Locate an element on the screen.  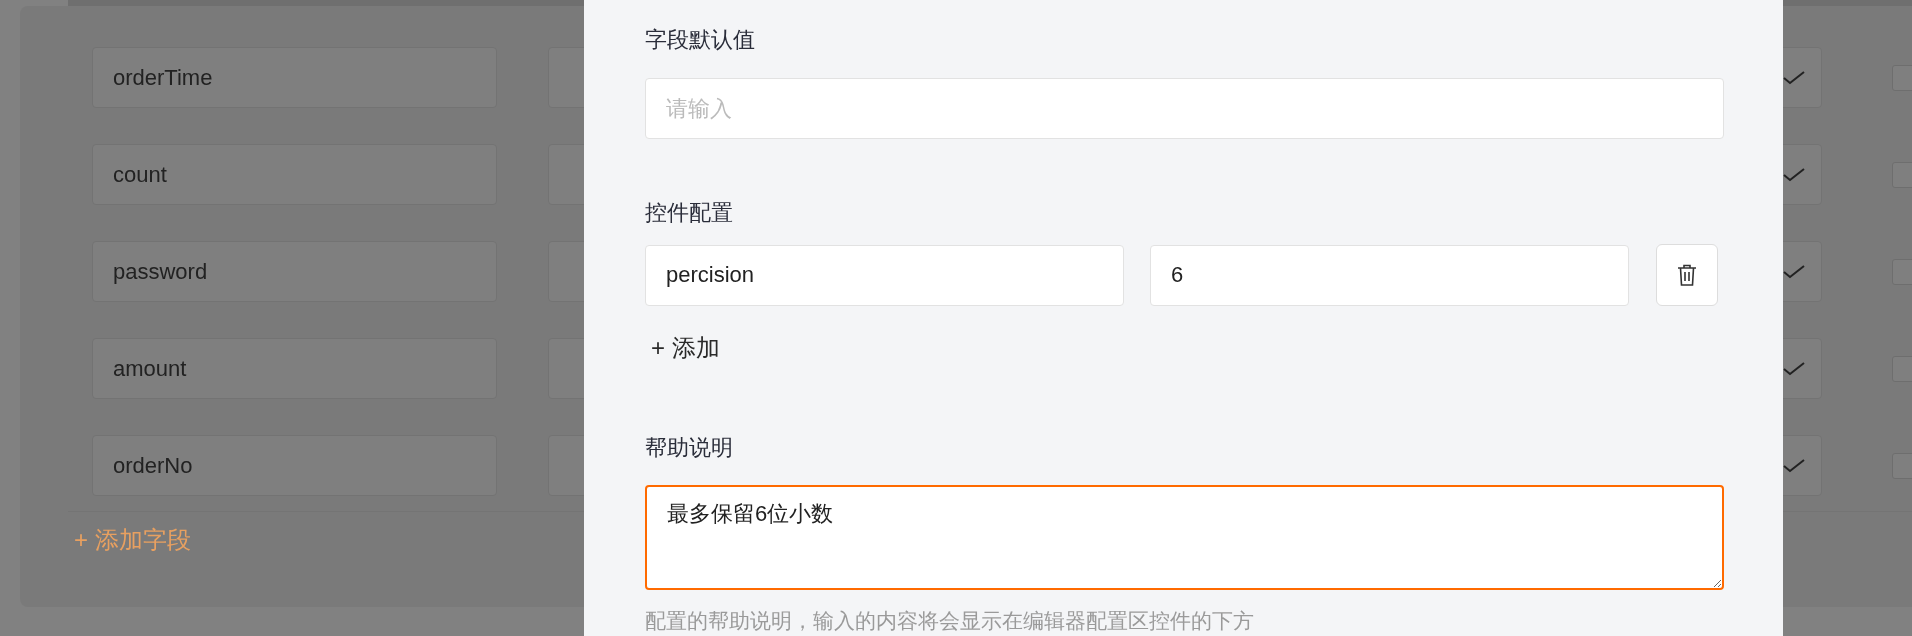
input-field: count is located at coordinates (294, 174).